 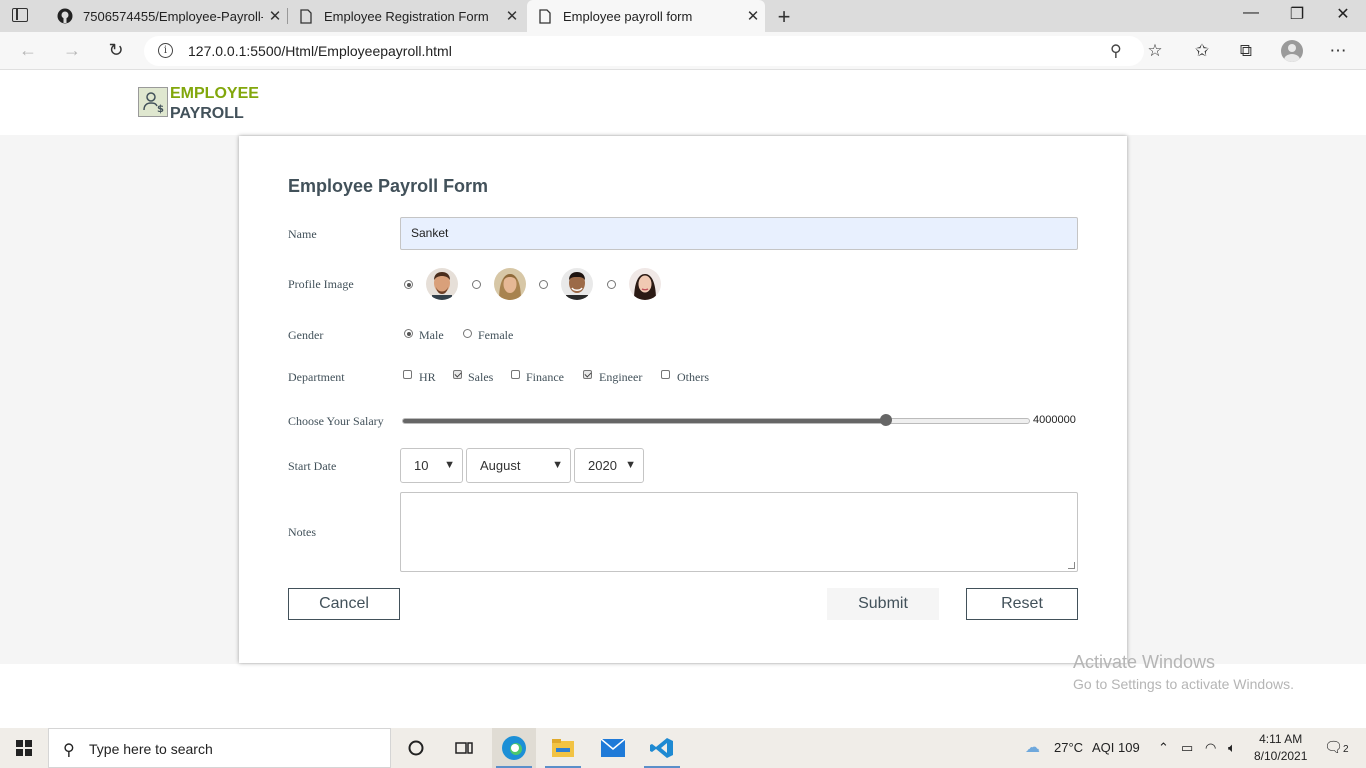 What do you see at coordinates (1232, 748) in the screenshot?
I see `volume-icon: 🔈︎` at bounding box center [1232, 748].